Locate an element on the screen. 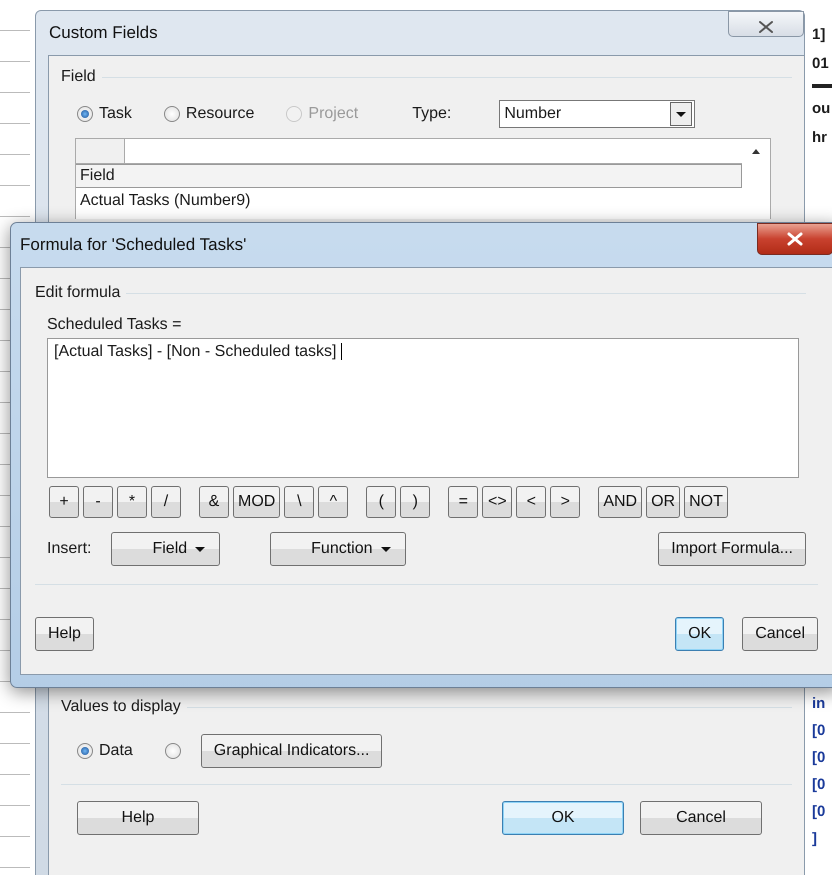 This screenshot has height=875, width=832. sheet-text: in is located at coordinates (819, 703).